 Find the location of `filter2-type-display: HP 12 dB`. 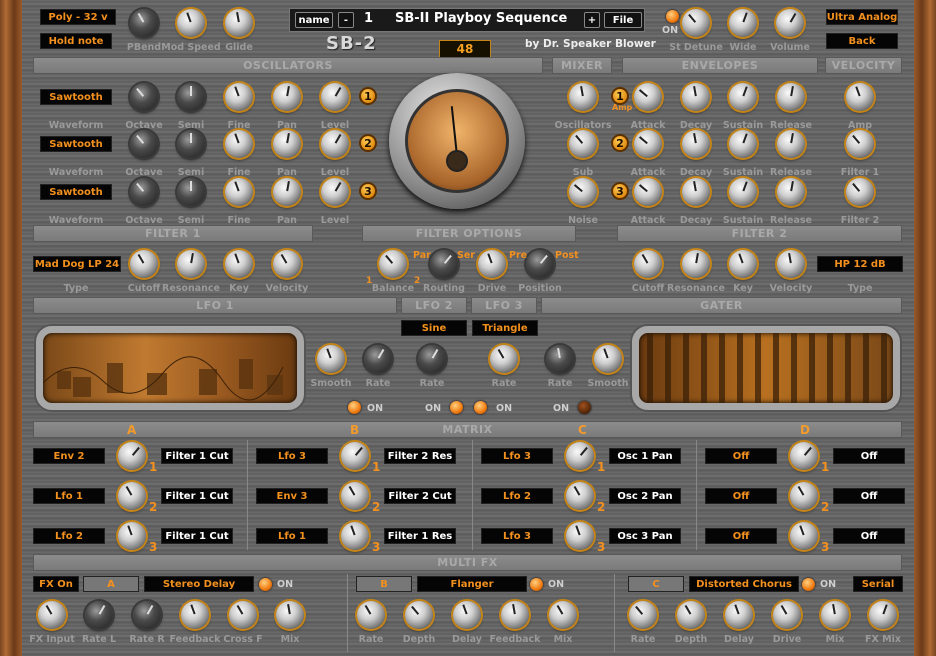

filter2-type-display: HP 12 dB is located at coordinates (860, 264).